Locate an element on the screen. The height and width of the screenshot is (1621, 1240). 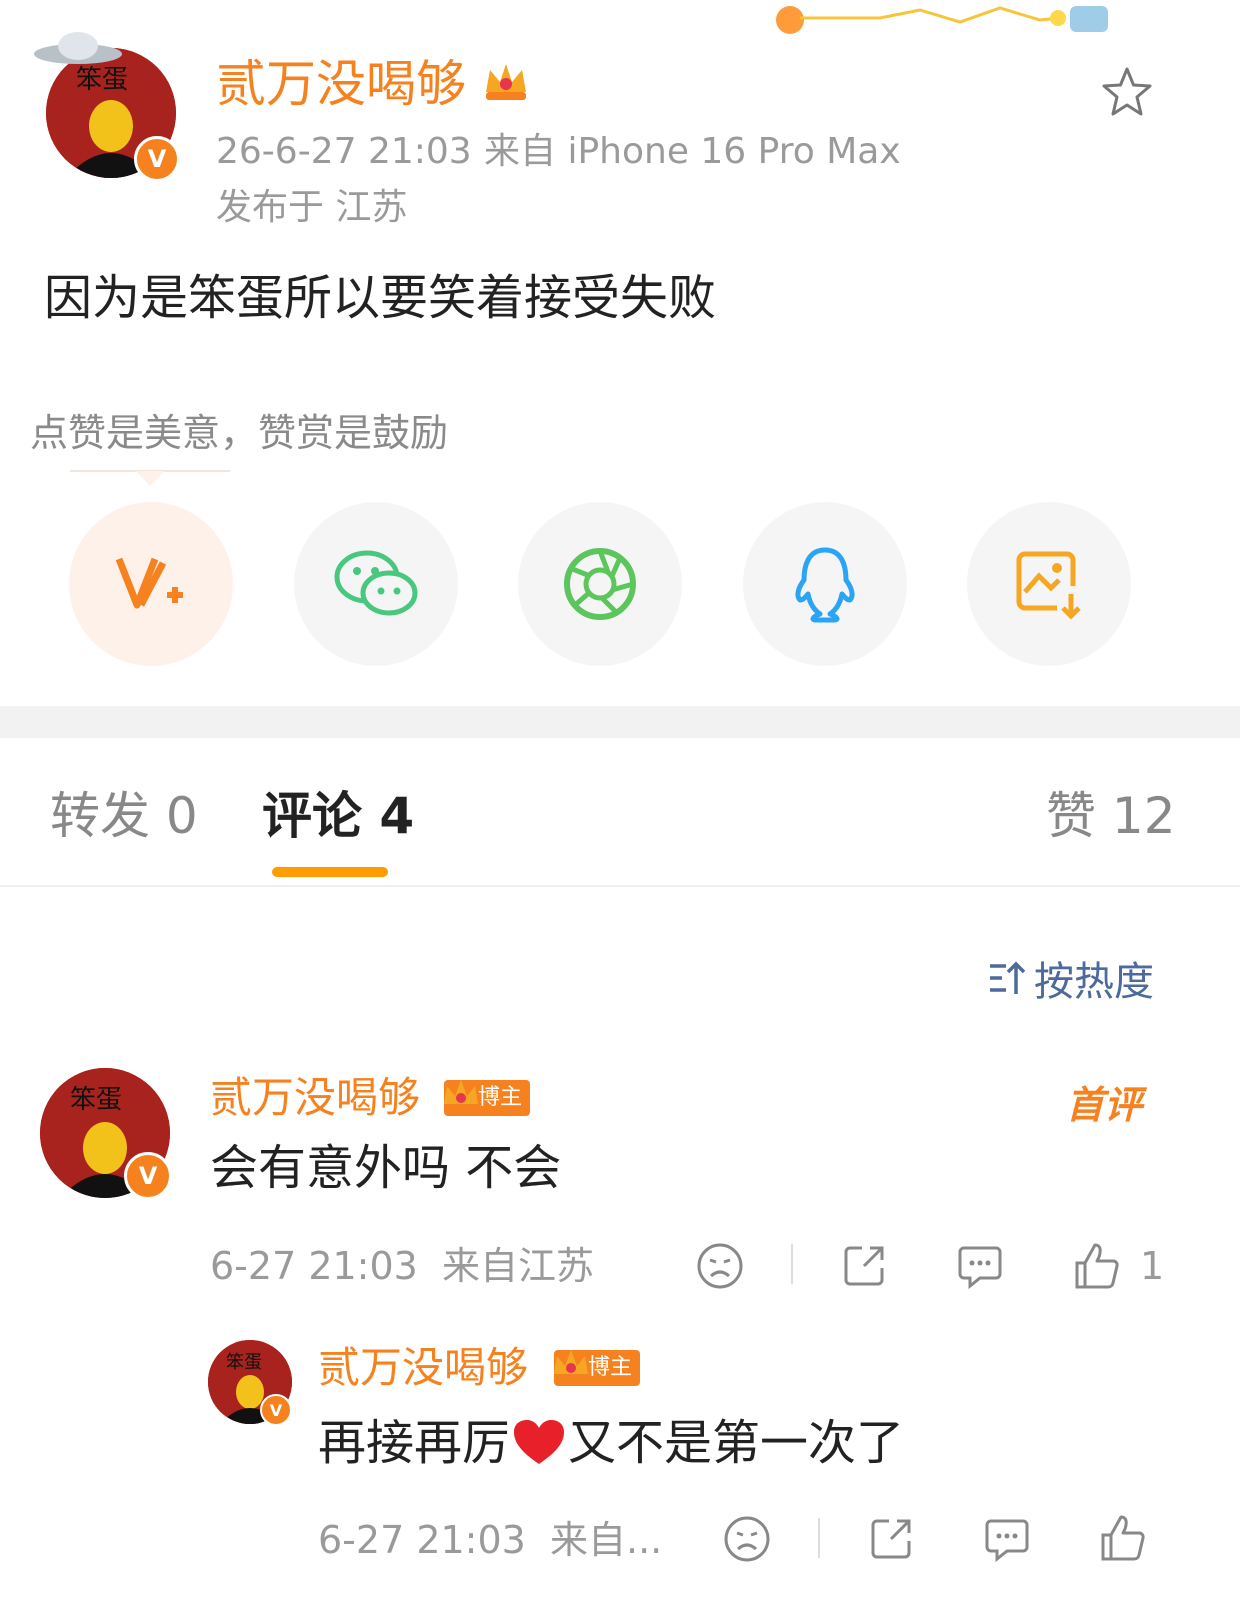
ufo-decoration-icon is located at coordinates (78, 47).